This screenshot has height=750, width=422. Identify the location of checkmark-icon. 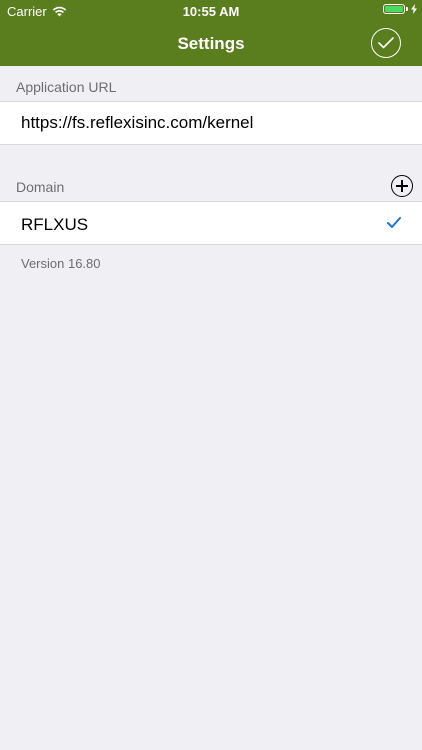
(394, 222).